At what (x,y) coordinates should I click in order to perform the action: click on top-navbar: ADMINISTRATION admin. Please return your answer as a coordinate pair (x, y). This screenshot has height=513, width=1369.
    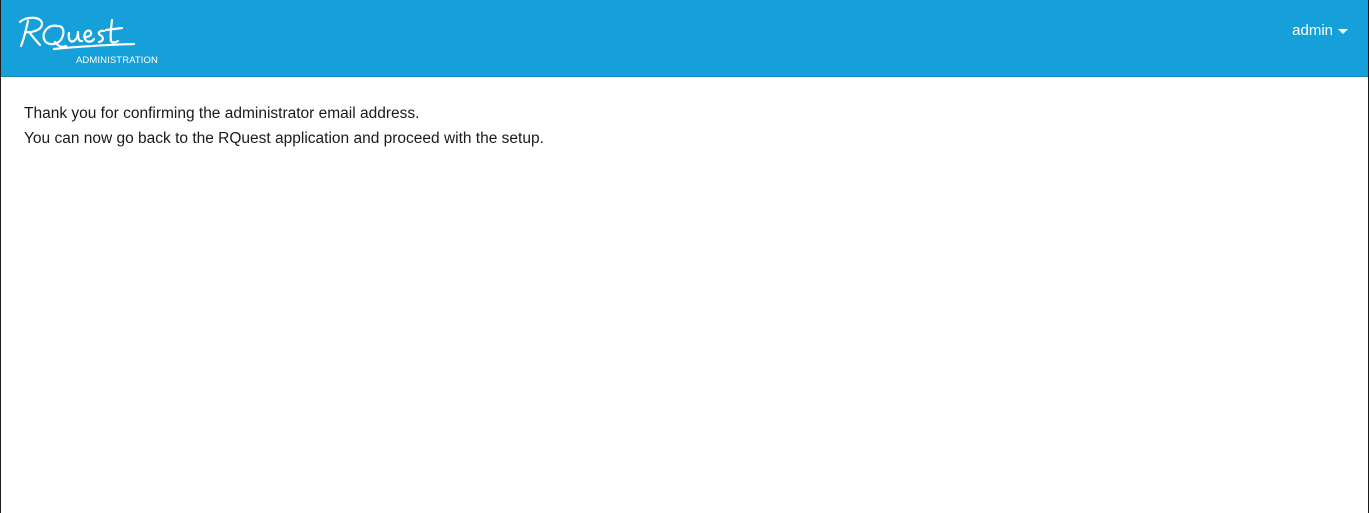
    Looking at the image, I should click on (684, 38).